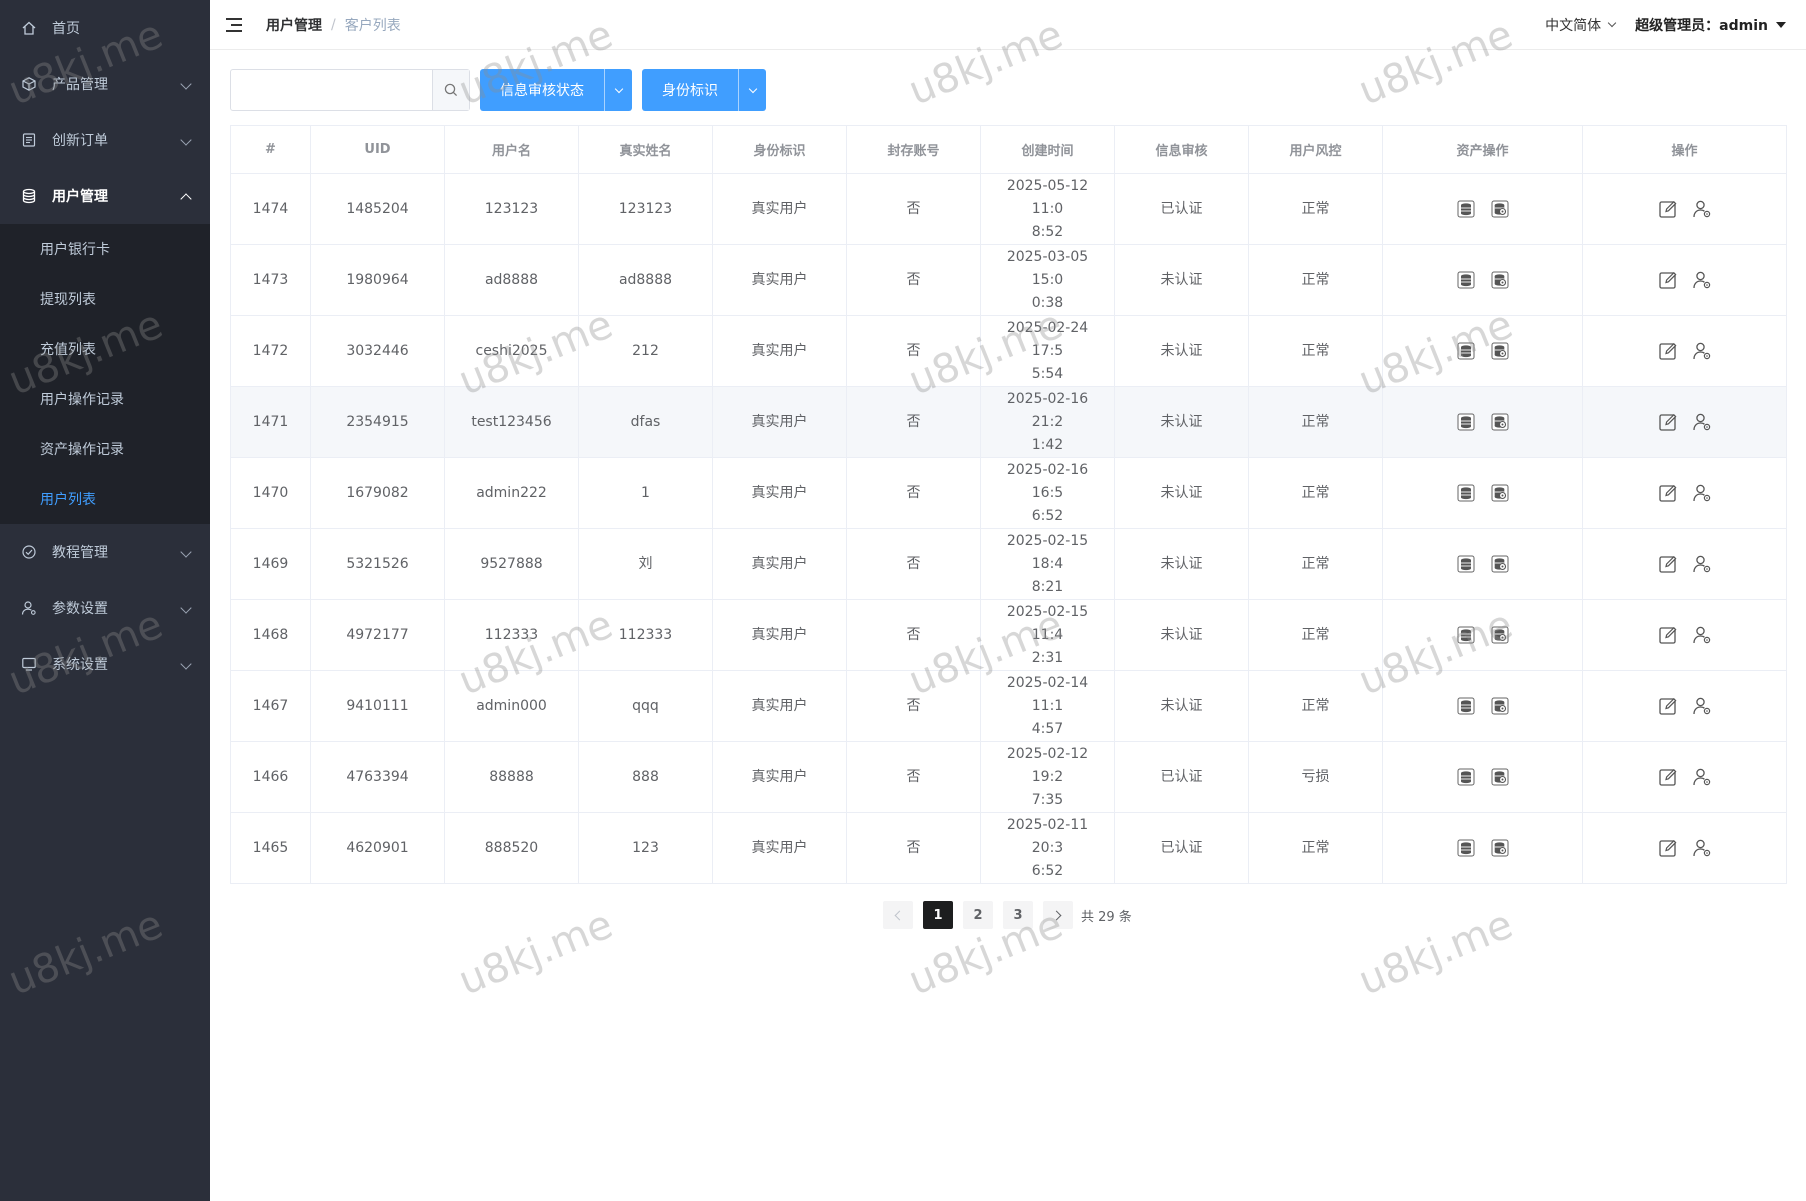 The image size is (1806, 1201). What do you see at coordinates (105, 608) in the screenshot?
I see `sidebar-menu-5: 参数设置` at bounding box center [105, 608].